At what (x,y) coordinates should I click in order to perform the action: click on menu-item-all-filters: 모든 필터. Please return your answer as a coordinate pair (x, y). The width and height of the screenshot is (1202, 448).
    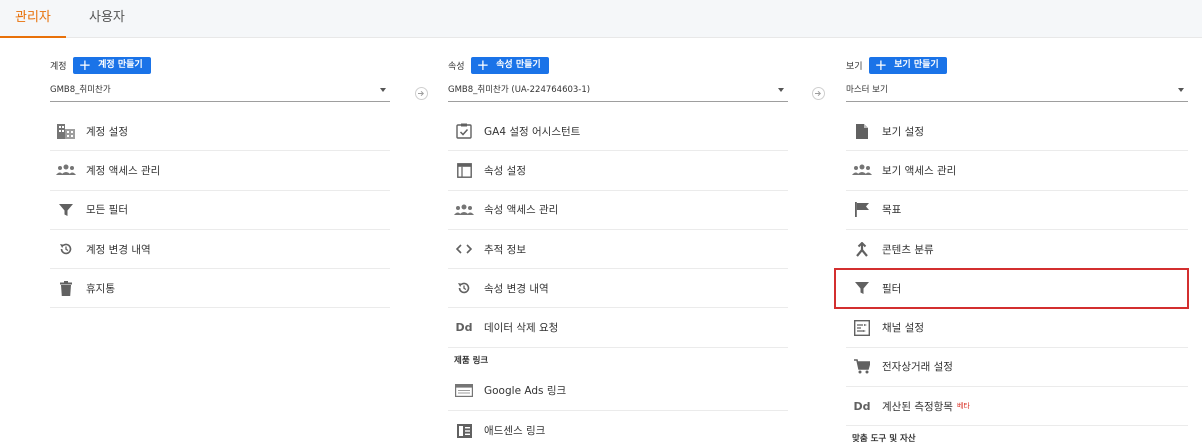
    Looking at the image, I should click on (220, 210).